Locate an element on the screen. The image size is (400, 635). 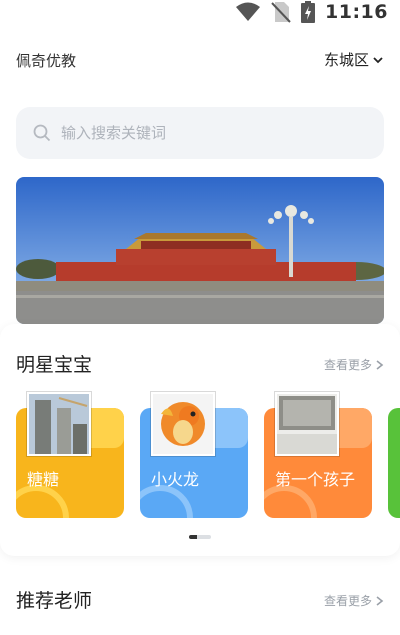
location-selector: 东城区 is located at coordinates (354, 59).